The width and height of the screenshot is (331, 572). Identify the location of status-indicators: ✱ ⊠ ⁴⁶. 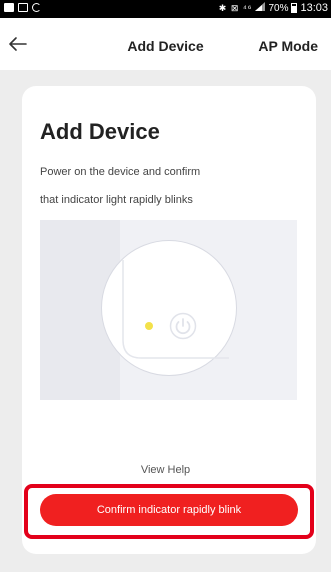
(235, 7).